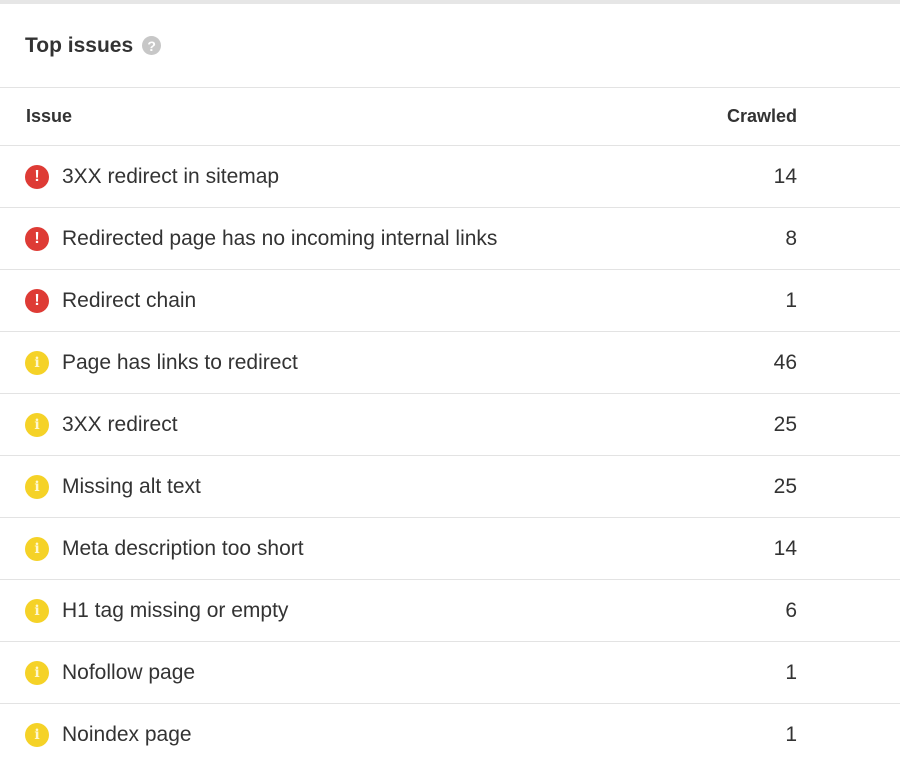  Describe the element at coordinates (329, 611) in the screenshot. I see `issue-link: H1 tag missing or empty` at that location.